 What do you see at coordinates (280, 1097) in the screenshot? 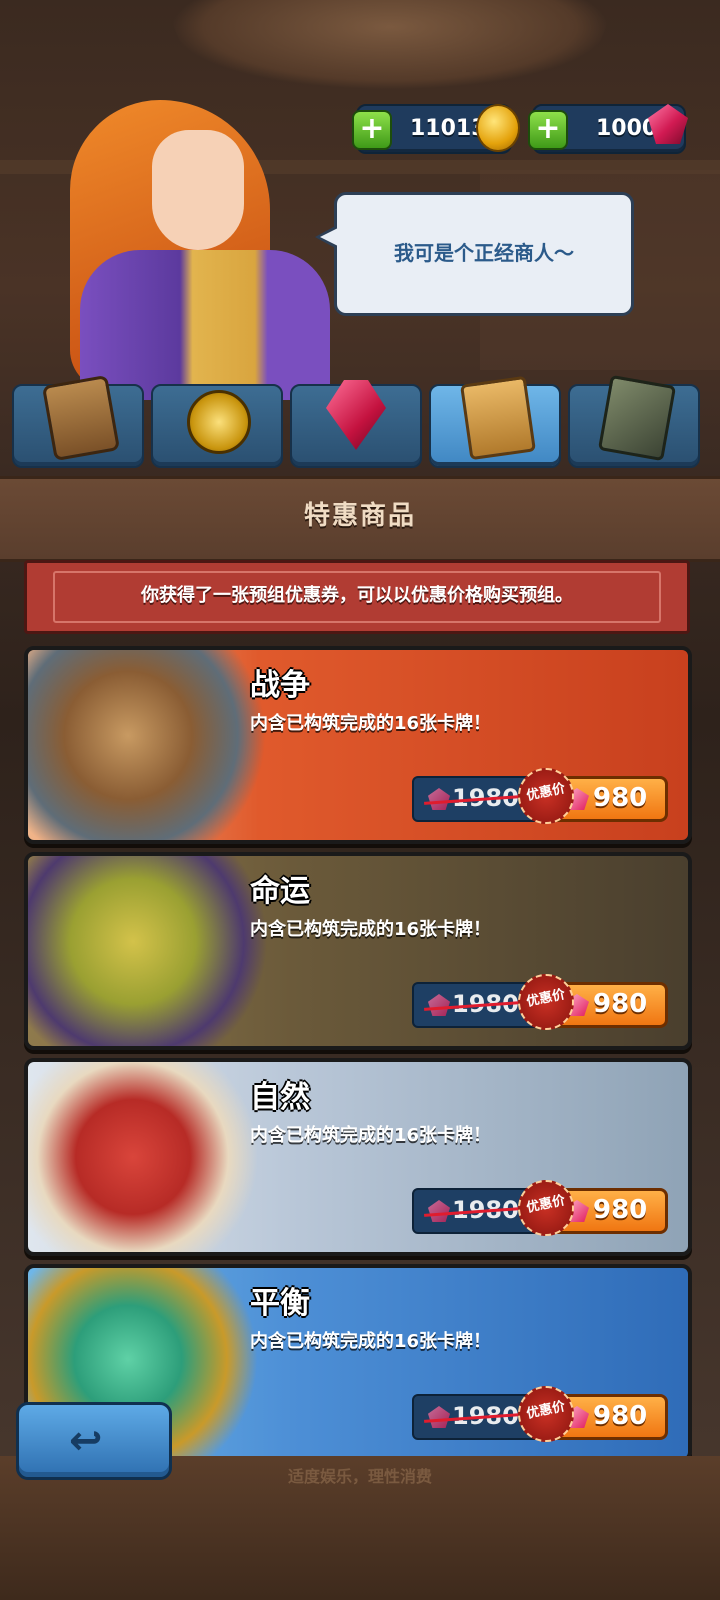
I see `deck-title: 自然` at bounding box center [280, 1097].